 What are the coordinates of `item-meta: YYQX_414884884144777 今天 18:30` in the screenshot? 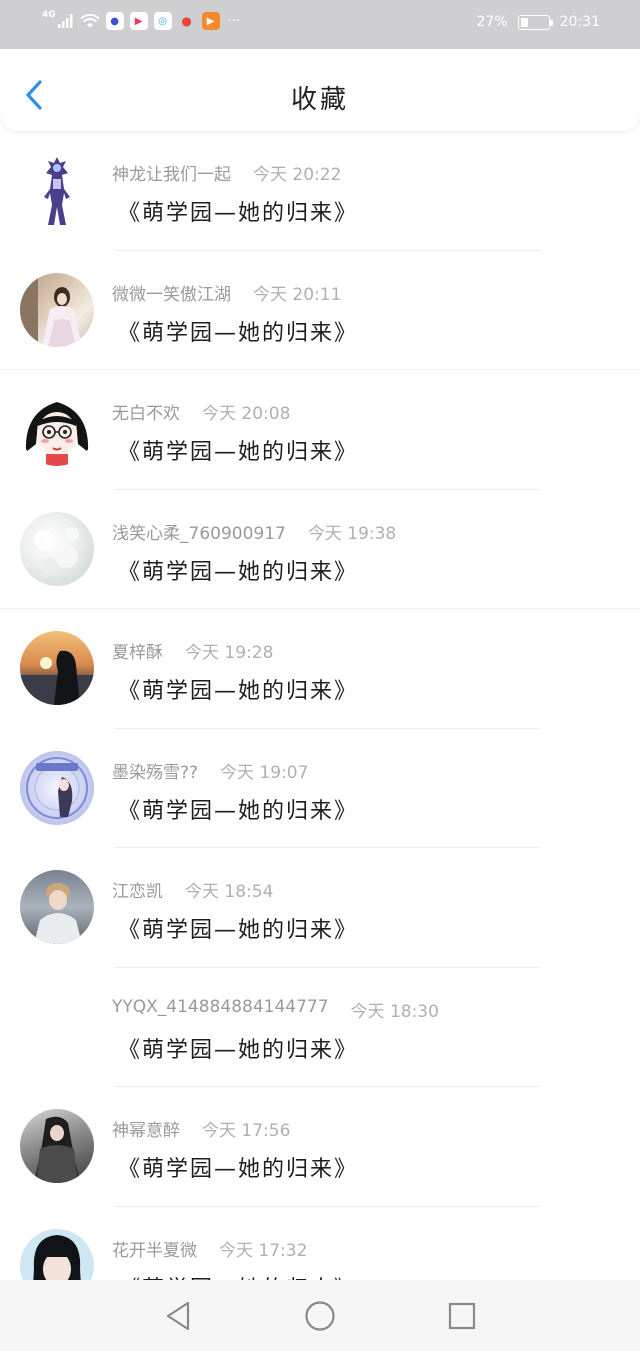 It's located at (275, 1009).